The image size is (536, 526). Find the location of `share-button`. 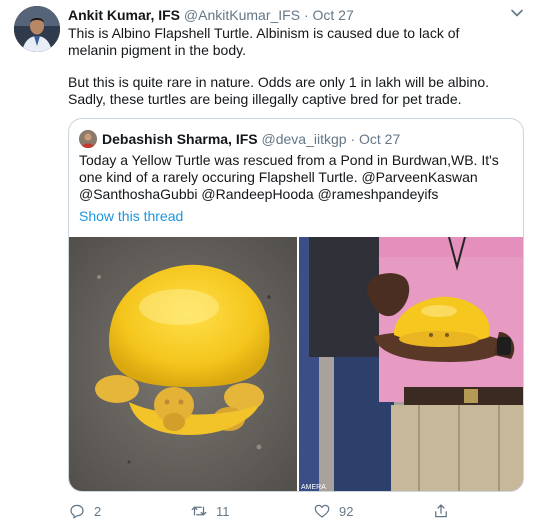

share-button is located at coordinates (445, 511).